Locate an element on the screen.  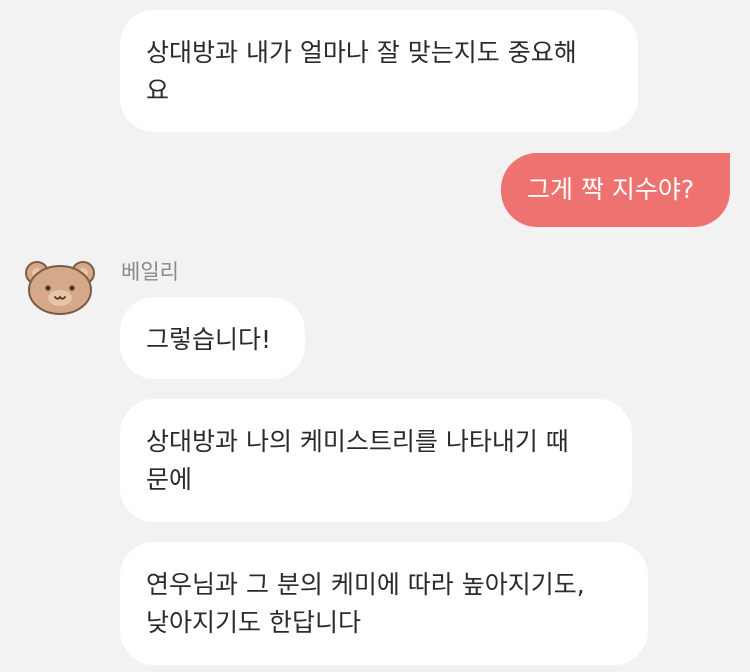
message-bubble-bot: 연우님과 그 분의 케미에 따라 높아지기도, 낮아지기도 한답니다 is located at coordinates (384, 603).